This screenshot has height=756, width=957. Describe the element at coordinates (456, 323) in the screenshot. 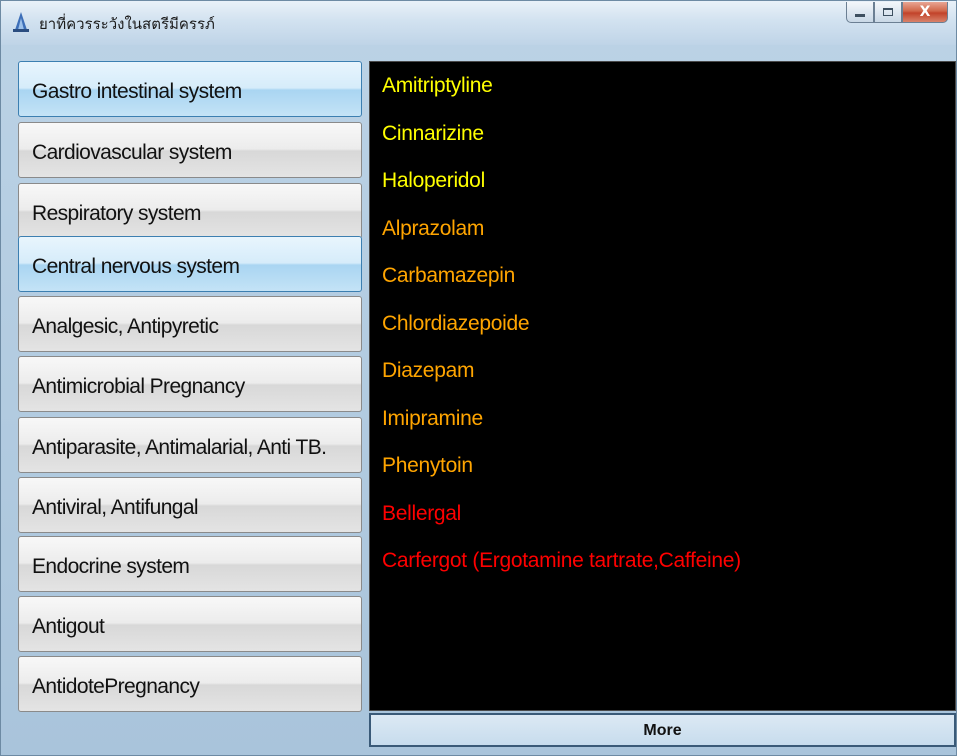

I see `drug-list-item: Chlordiazepoide` at that location.